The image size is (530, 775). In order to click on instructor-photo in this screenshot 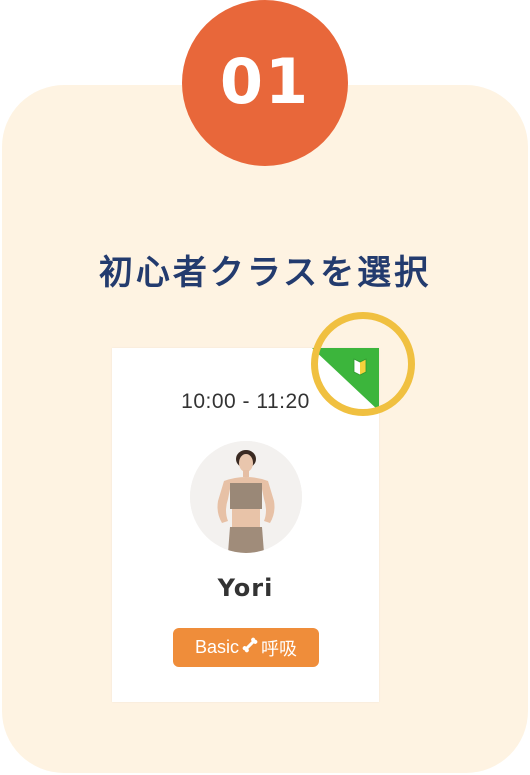, I will do `click(246, 497)`.